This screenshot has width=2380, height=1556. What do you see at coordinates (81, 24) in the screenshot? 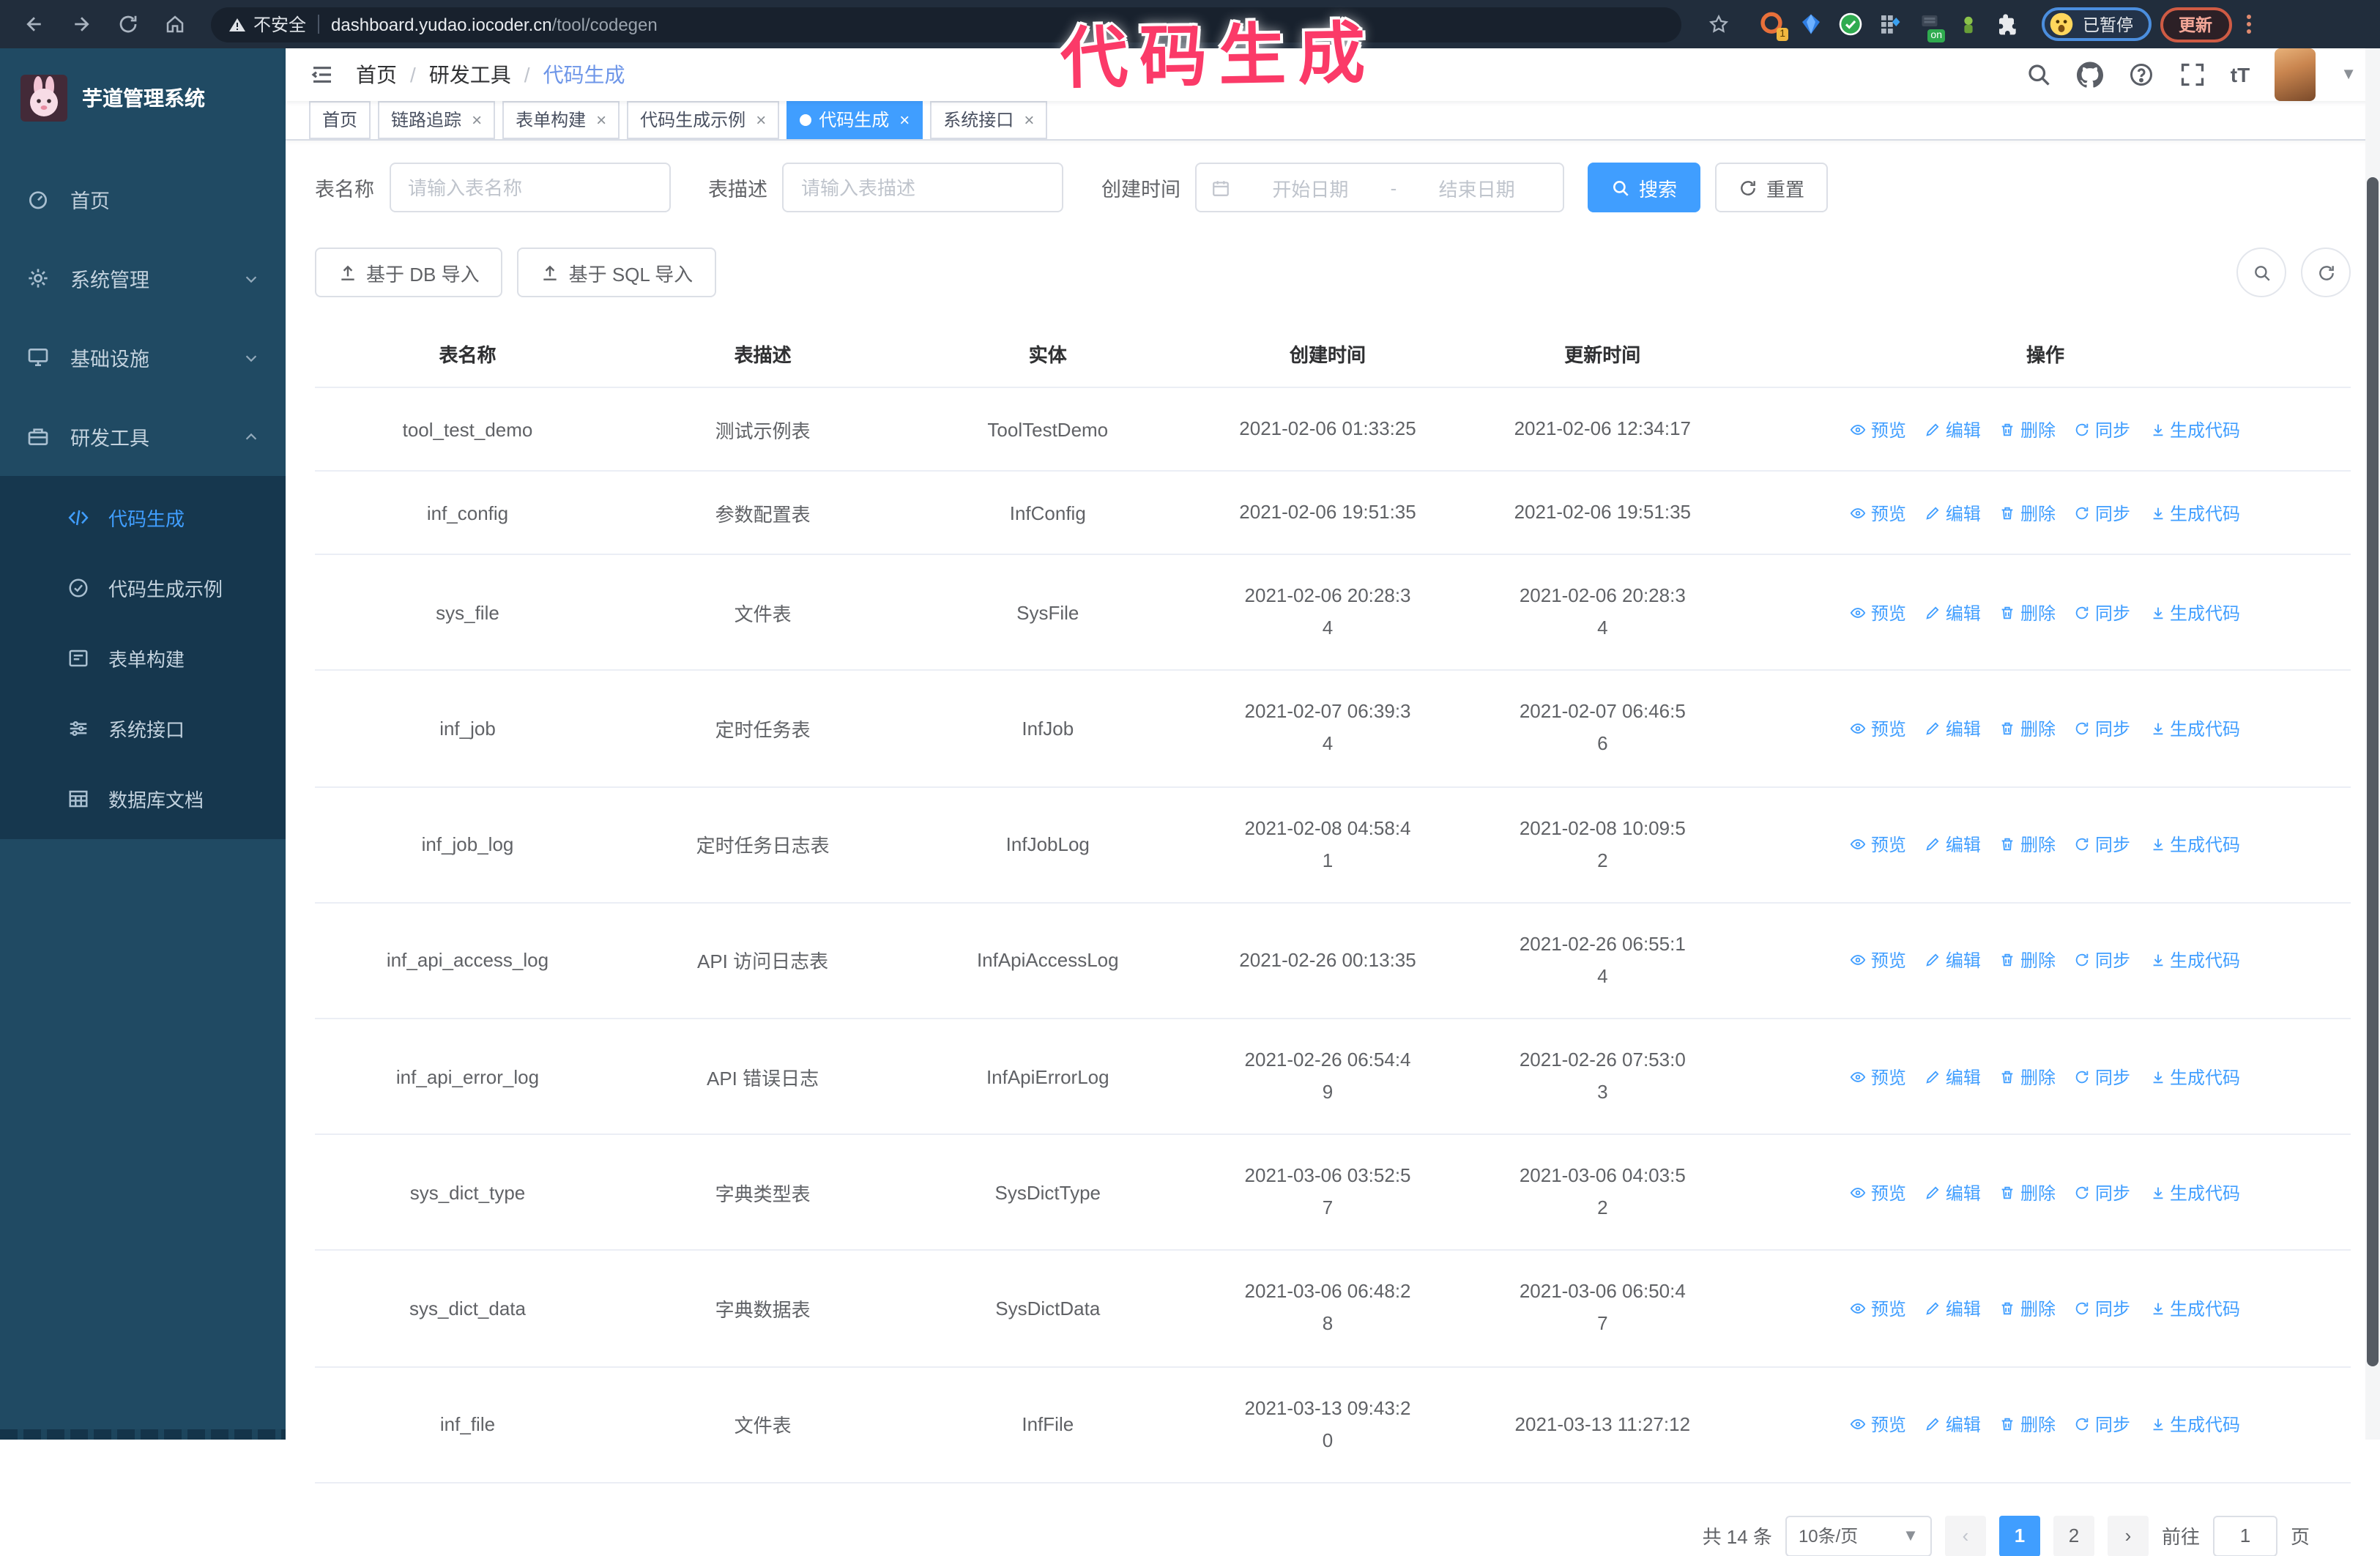
I see `forward-icon` at bounding box center [81, 24].